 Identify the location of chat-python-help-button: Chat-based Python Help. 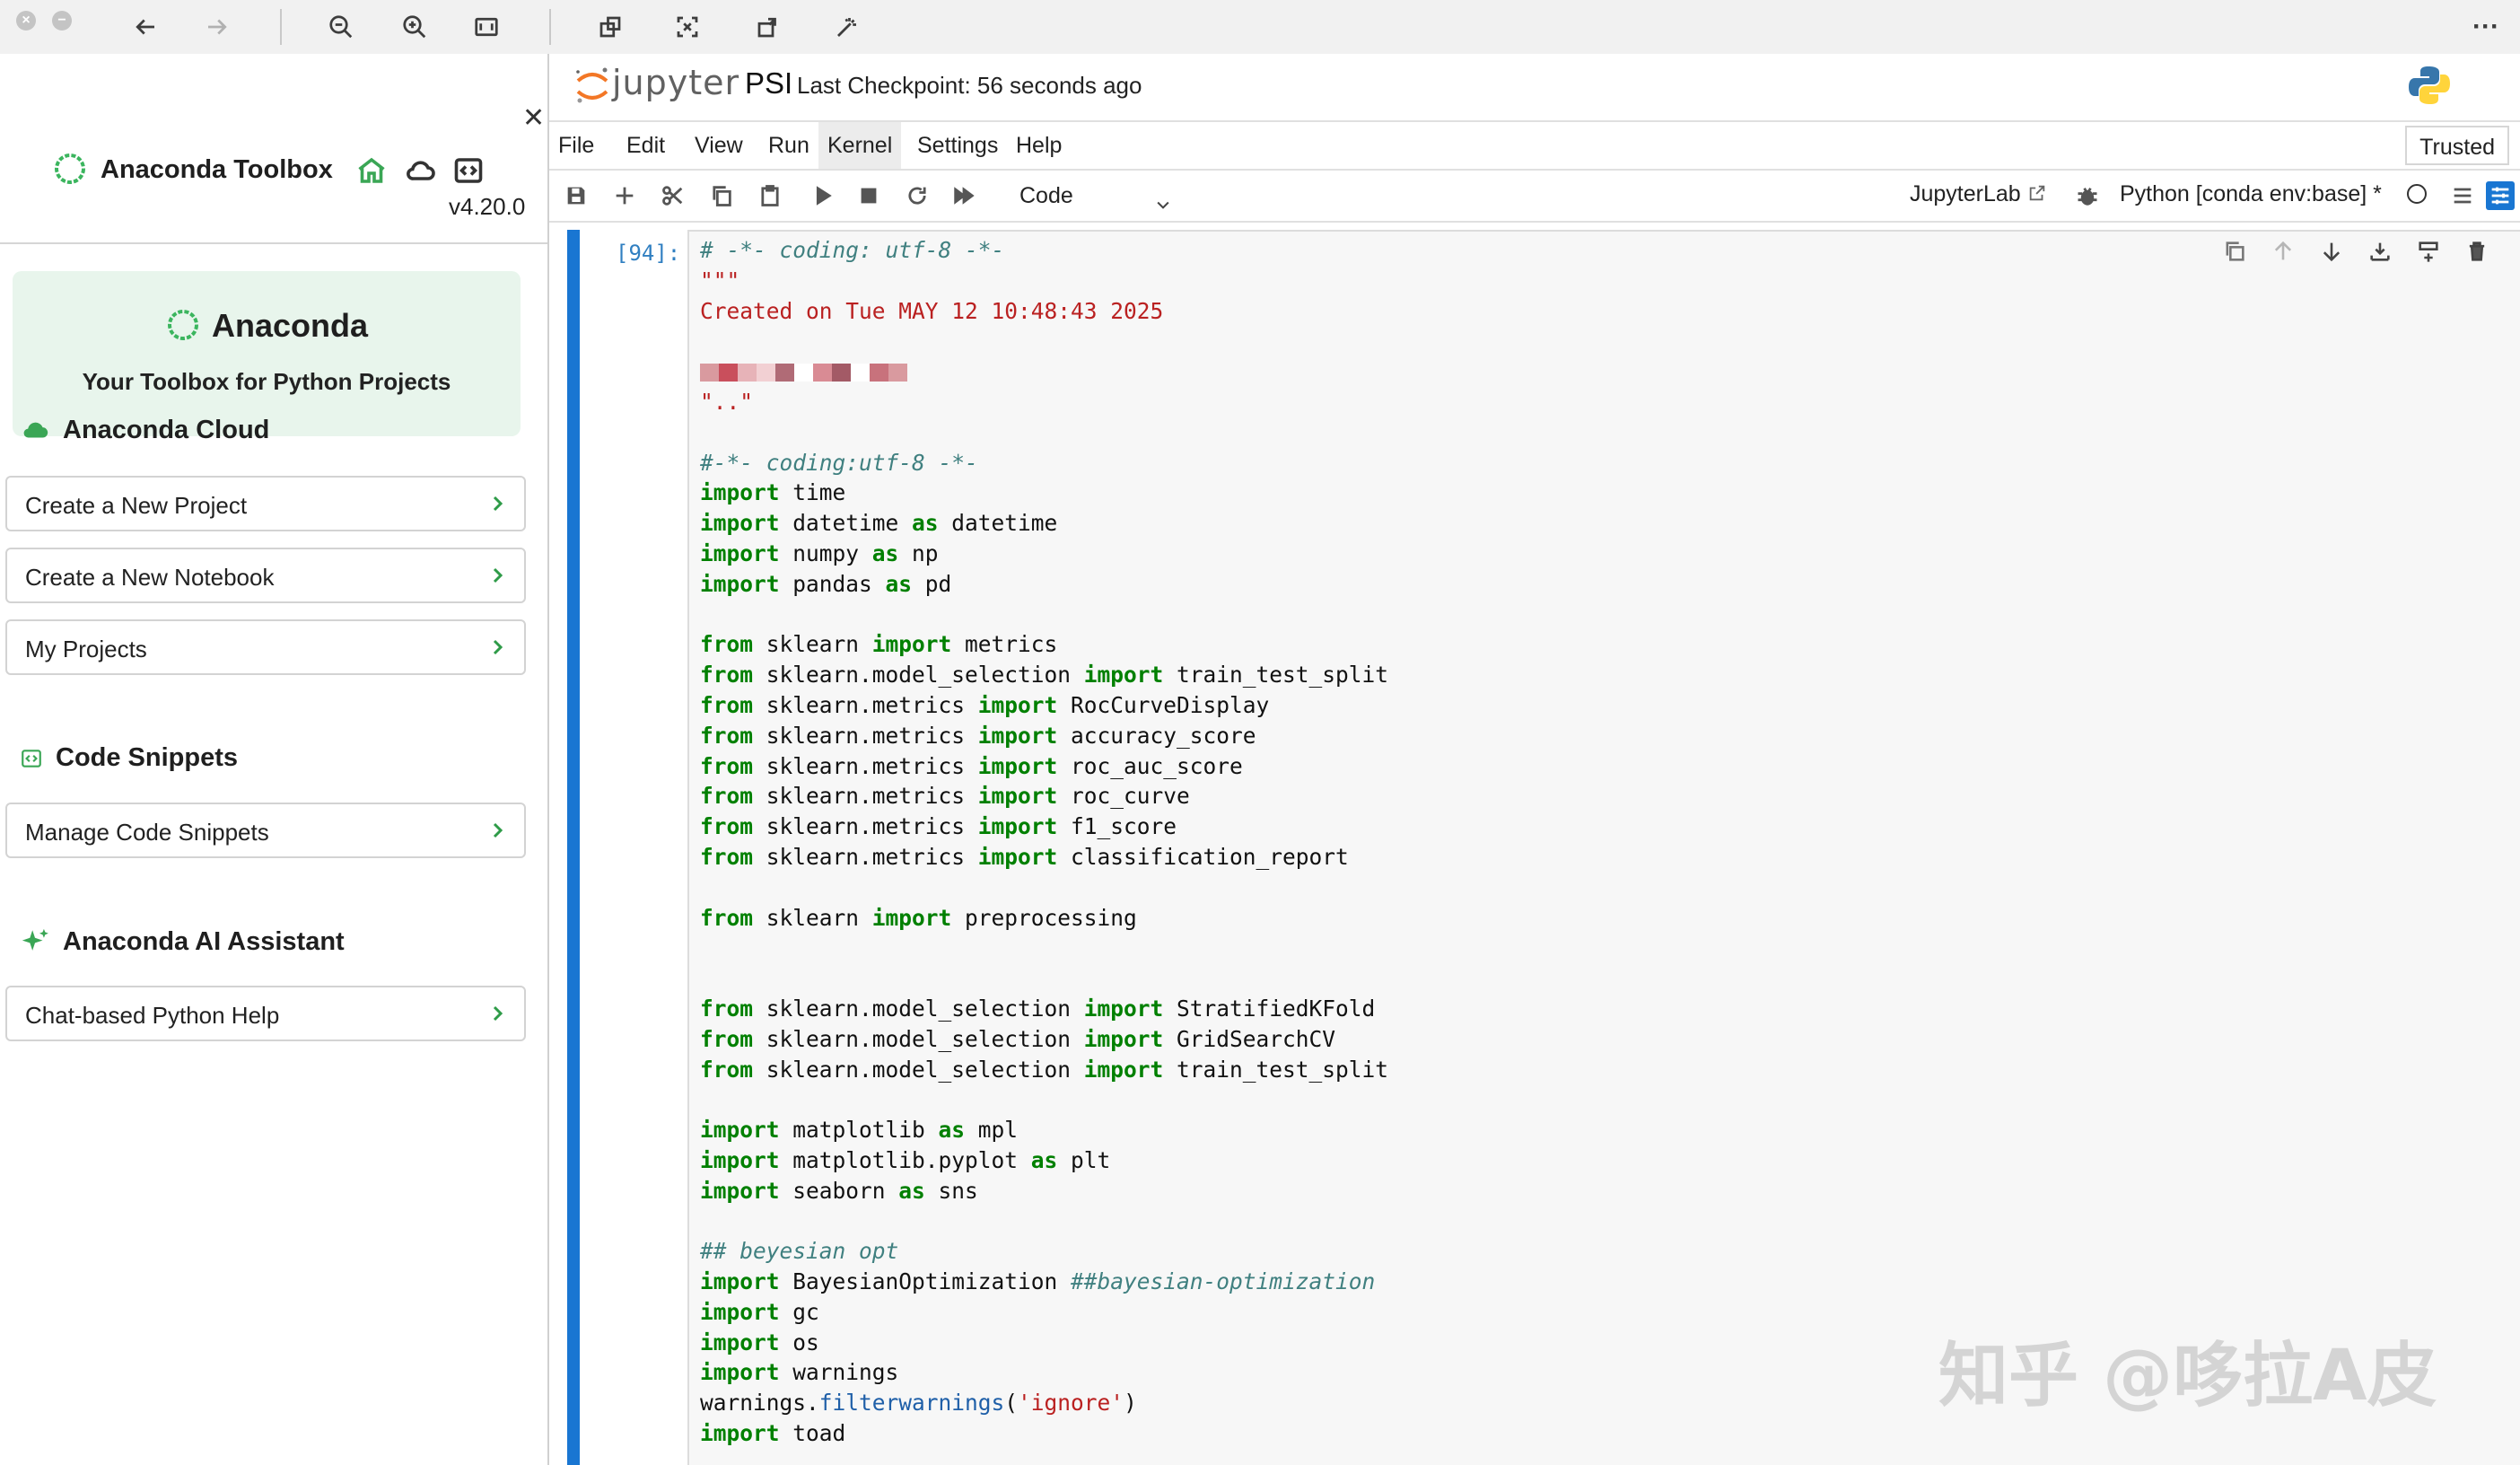
(265, 1013).